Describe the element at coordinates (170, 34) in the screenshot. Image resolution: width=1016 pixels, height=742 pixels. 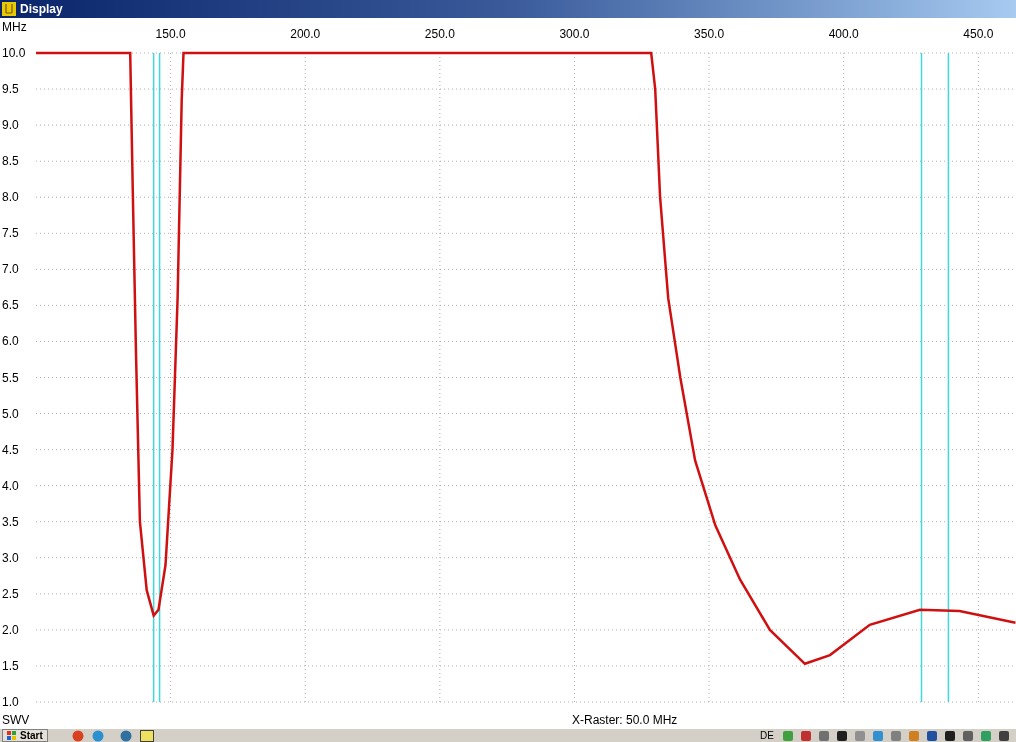
I see `x-tick-label: 150.0` at that location.